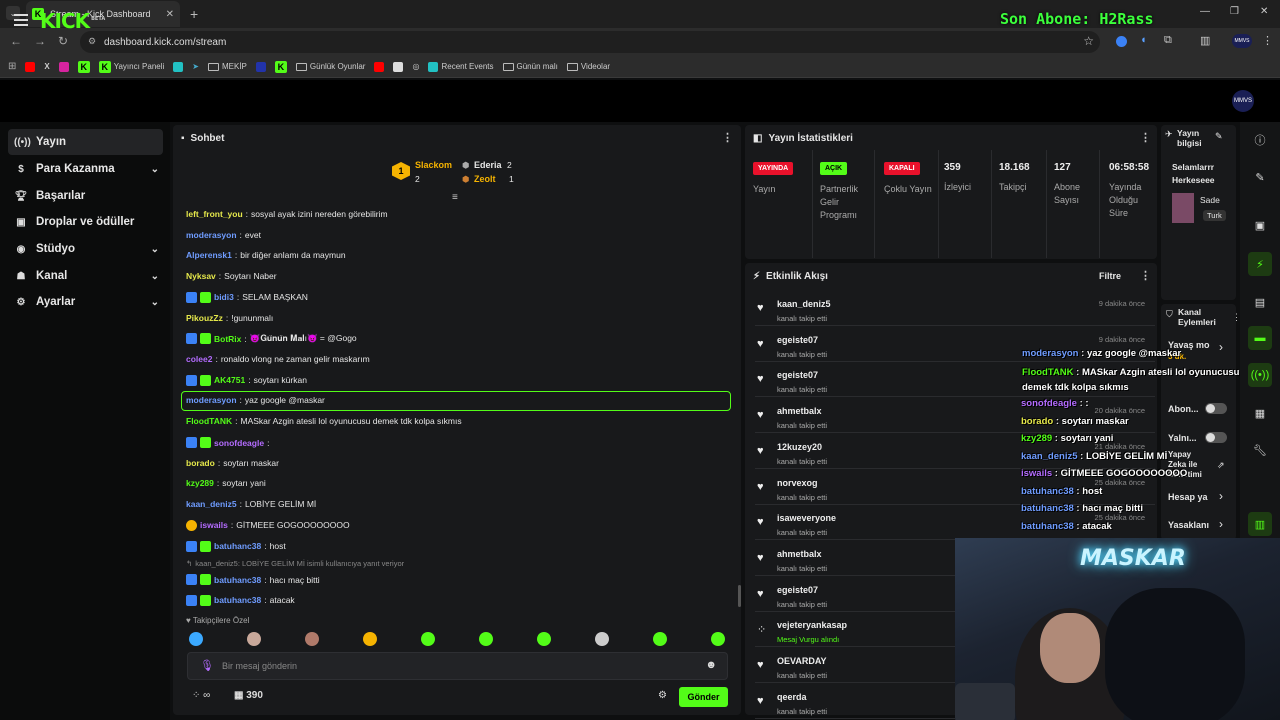 The image size is (1280, 720). I want to click on chat-username: kaan_deniz5, so click(211, 504).